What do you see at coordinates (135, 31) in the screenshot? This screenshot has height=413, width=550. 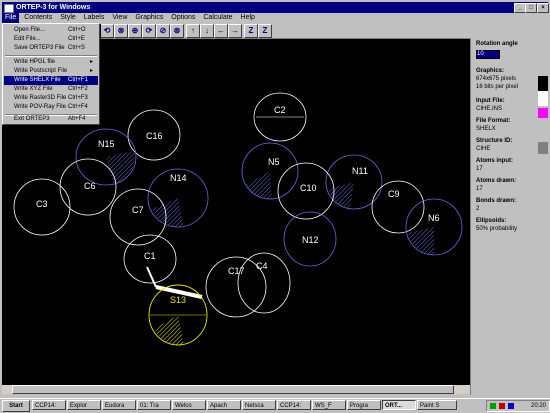 I see `rotate-z-icon: ⊕` at bounding box center [135, 31].